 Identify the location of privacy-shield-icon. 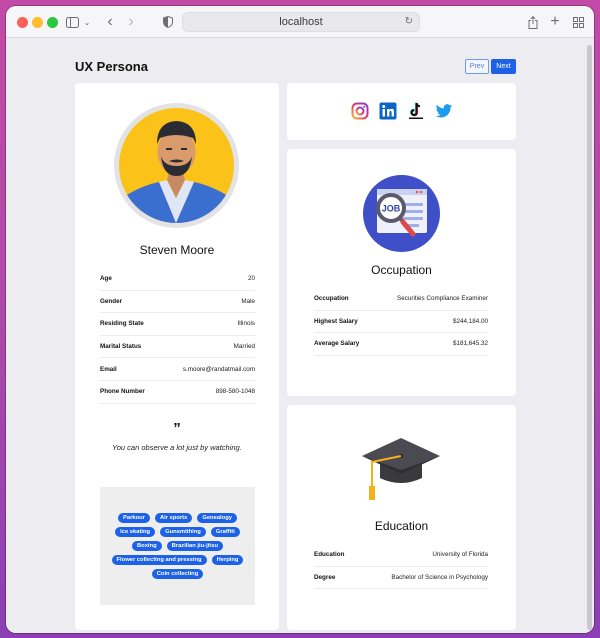
(168, 22).